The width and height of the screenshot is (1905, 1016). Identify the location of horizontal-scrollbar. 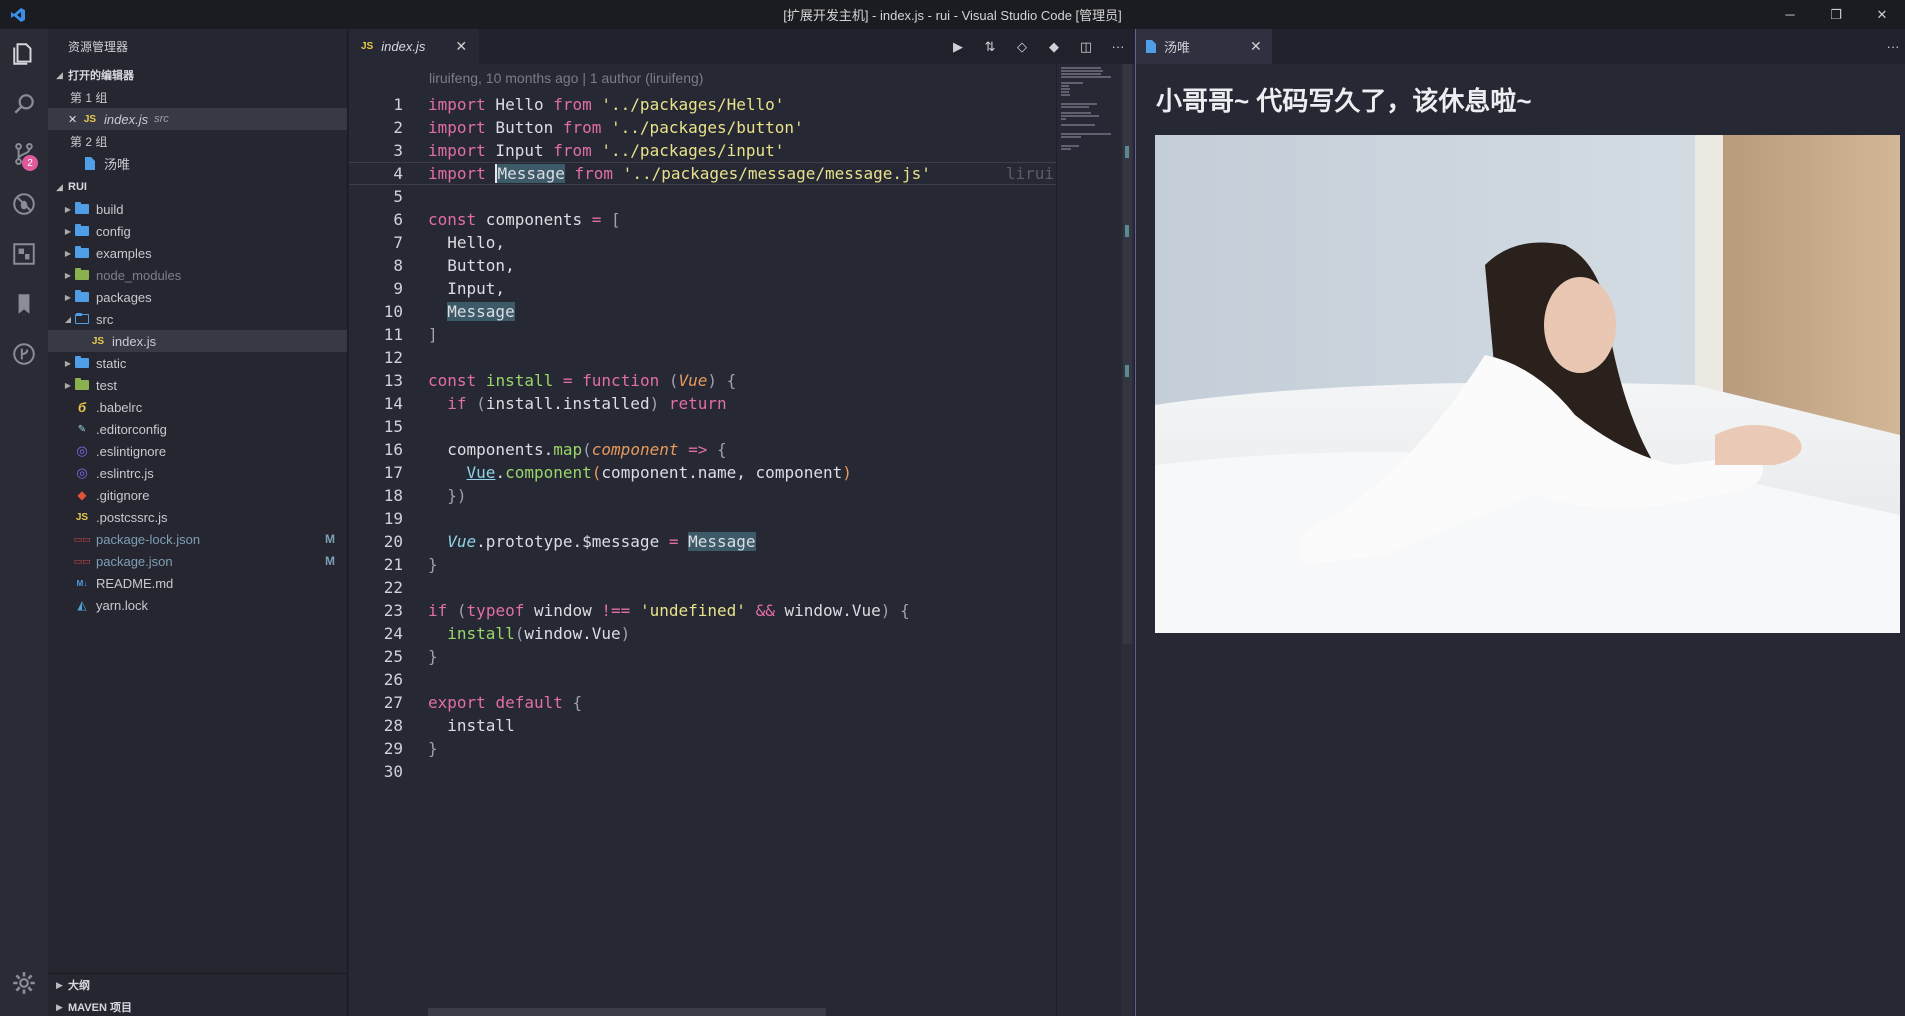
(627, 1012).